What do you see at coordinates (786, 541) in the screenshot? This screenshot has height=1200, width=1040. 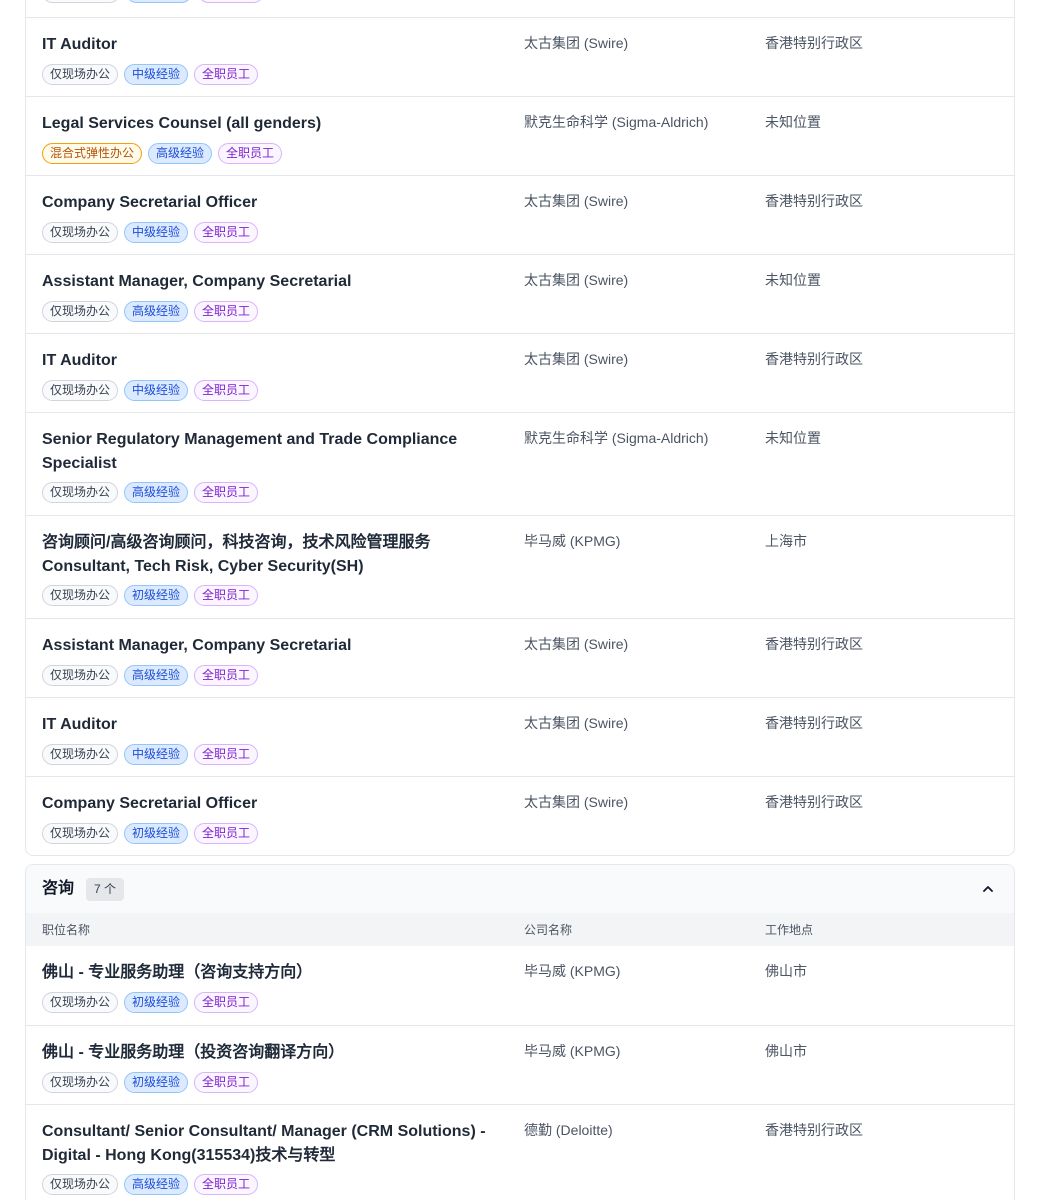 I see `job-location: 上海市` at bounding box center [786, 541].